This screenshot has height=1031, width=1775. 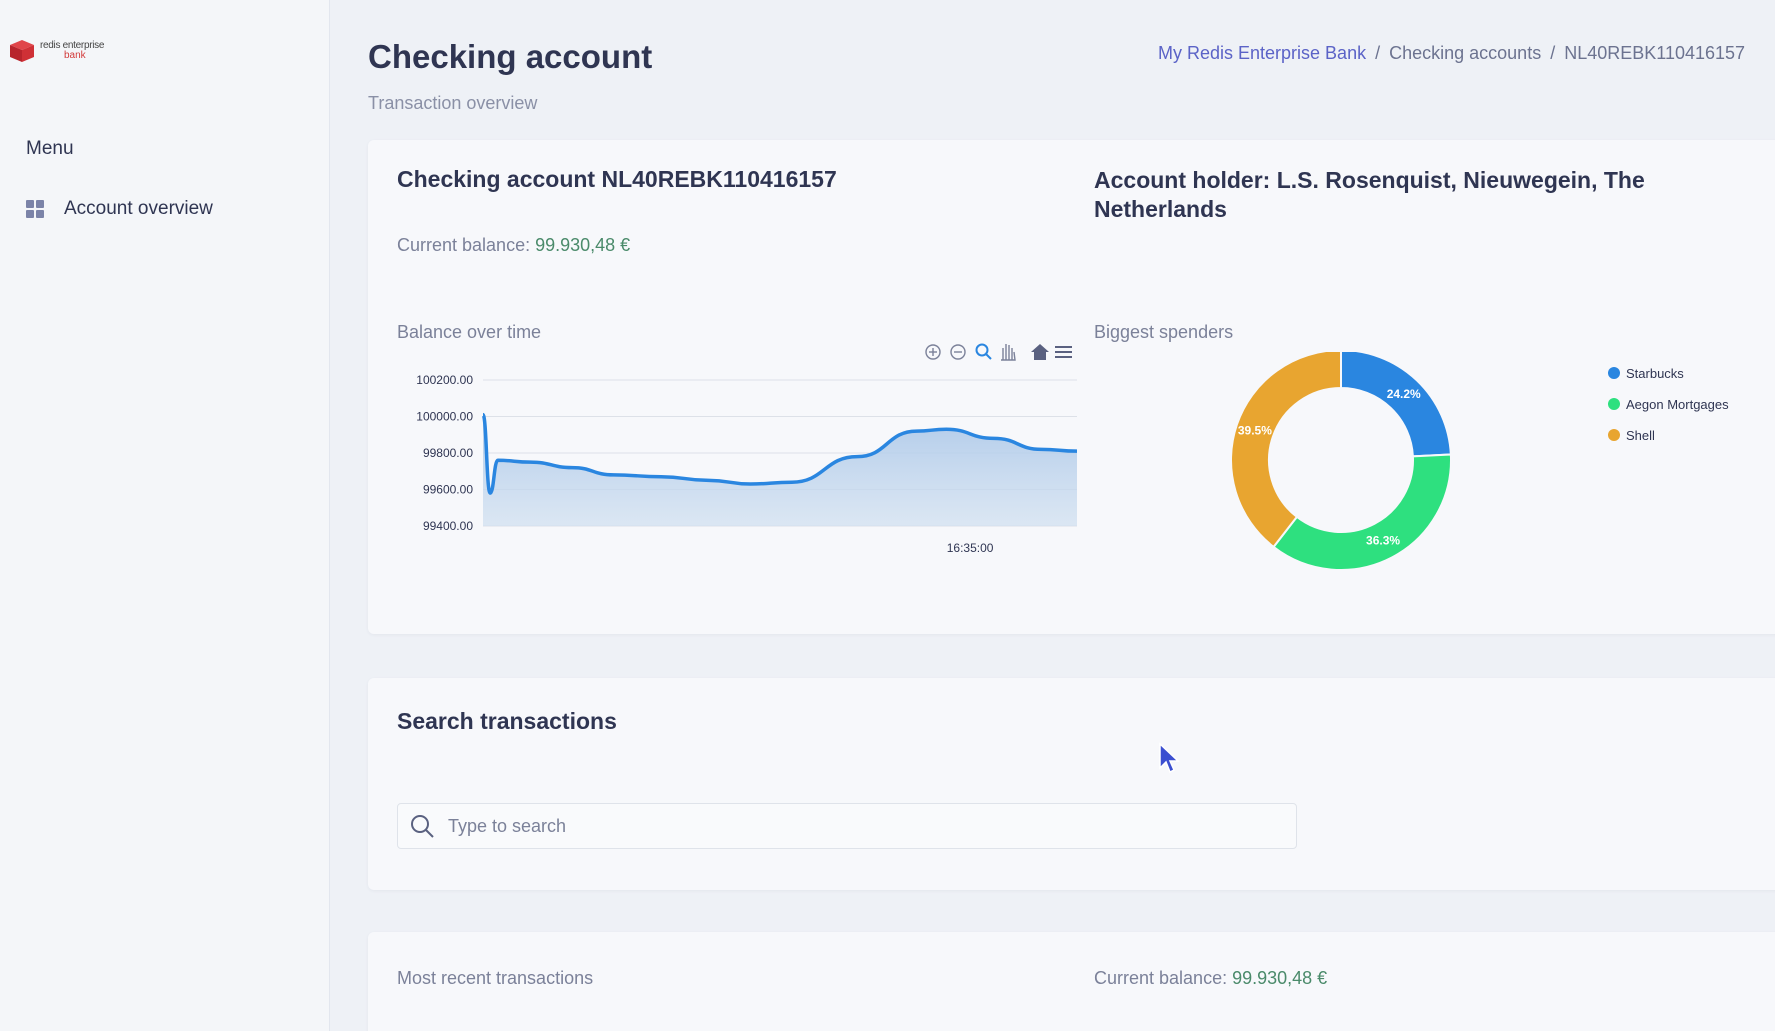 I want to click on sidebar-item-account-overview: Account overview, so click(x=119, y=209).